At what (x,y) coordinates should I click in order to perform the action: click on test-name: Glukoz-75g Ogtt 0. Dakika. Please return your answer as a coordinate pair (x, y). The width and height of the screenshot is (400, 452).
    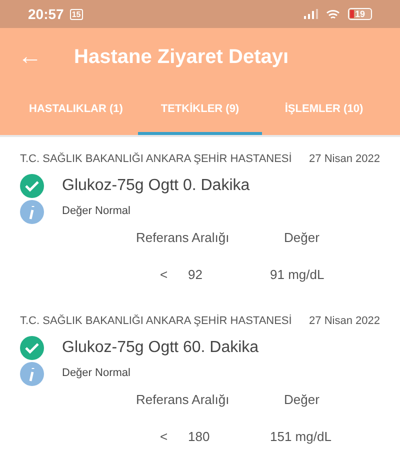
    Looking at the image, I should click on (156, 186).